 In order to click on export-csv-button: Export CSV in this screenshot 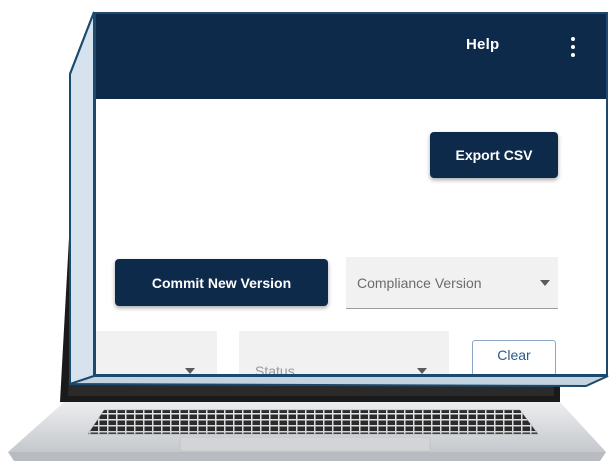, I will do `click(494, 155)`.